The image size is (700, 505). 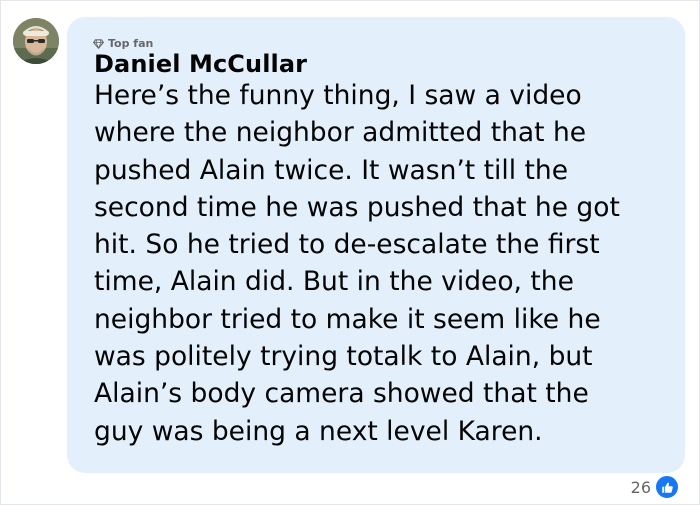 I want to click on diamond-icon, so click(x=98, y=43).